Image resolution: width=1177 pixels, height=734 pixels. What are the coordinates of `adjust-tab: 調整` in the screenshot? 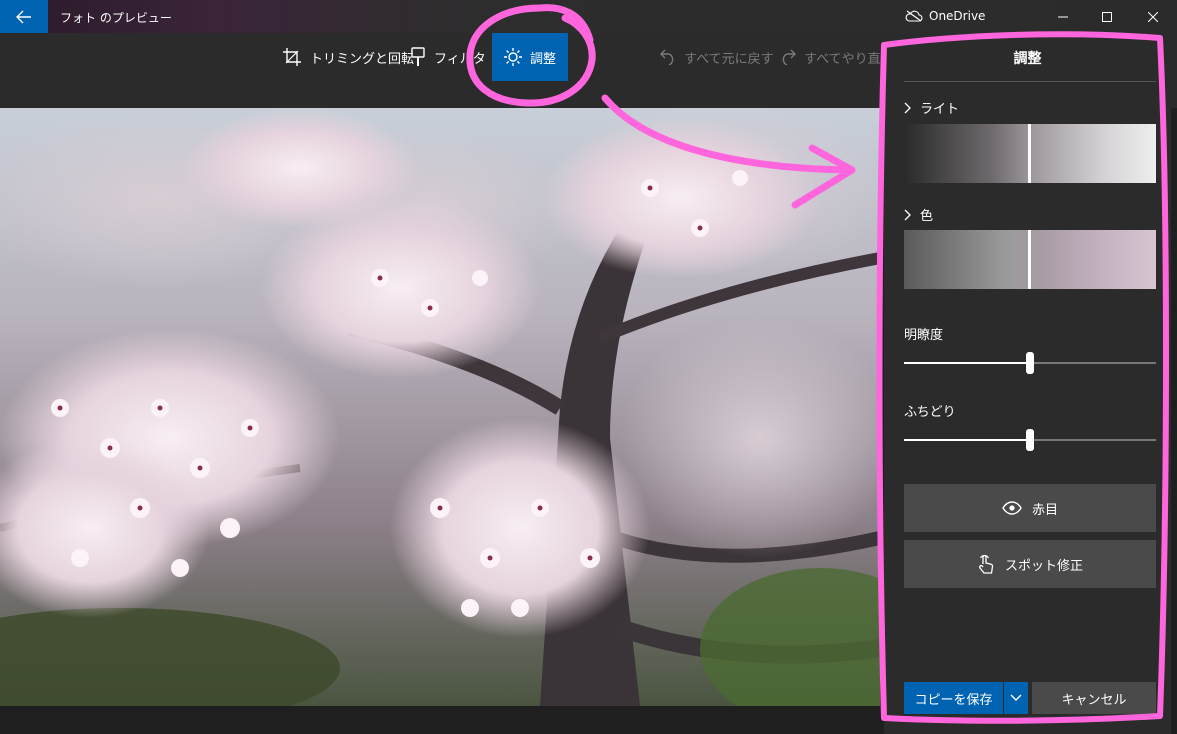 It's located at (530, 57).